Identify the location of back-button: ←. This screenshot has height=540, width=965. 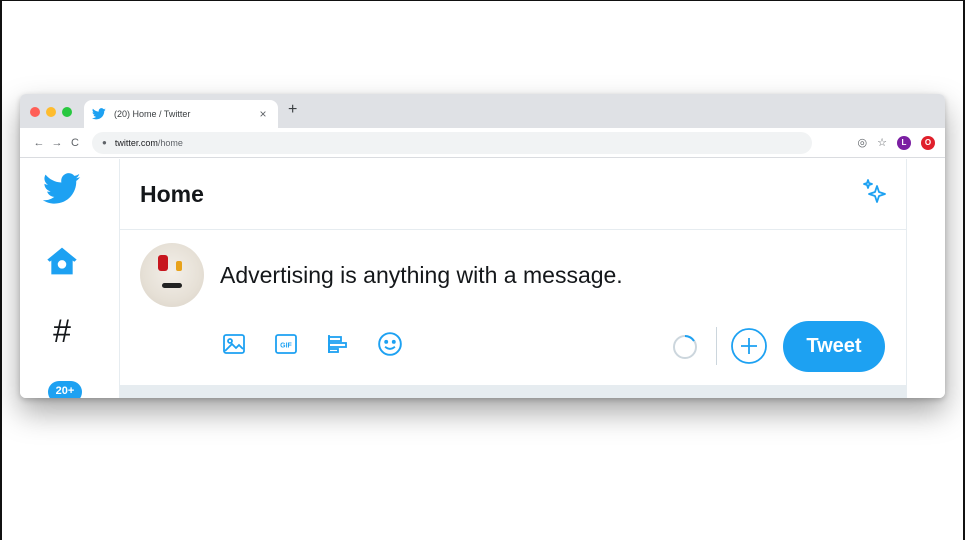
(39, 143).